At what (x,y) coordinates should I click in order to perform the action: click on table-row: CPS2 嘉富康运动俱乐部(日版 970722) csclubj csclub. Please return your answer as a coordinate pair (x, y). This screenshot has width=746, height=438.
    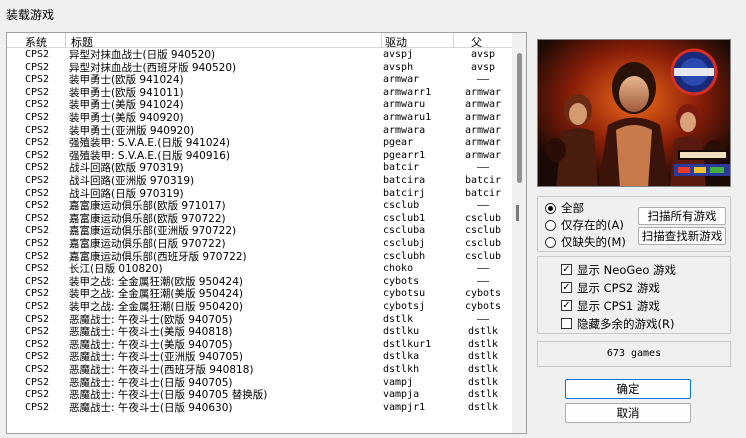
    Looking at the image, I should click on (260, 244).